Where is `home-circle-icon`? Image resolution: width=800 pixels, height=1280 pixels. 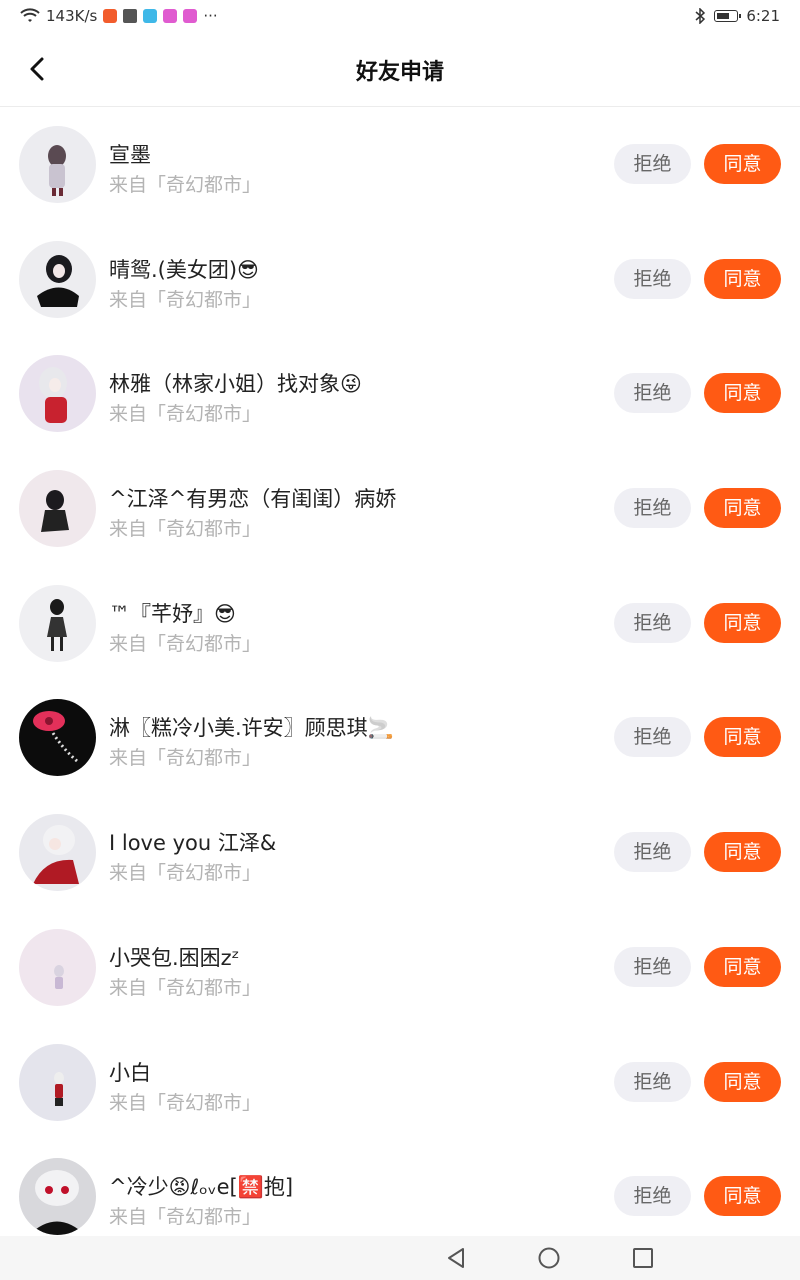
home-circle-icon is located at coordinates (549, 1258).